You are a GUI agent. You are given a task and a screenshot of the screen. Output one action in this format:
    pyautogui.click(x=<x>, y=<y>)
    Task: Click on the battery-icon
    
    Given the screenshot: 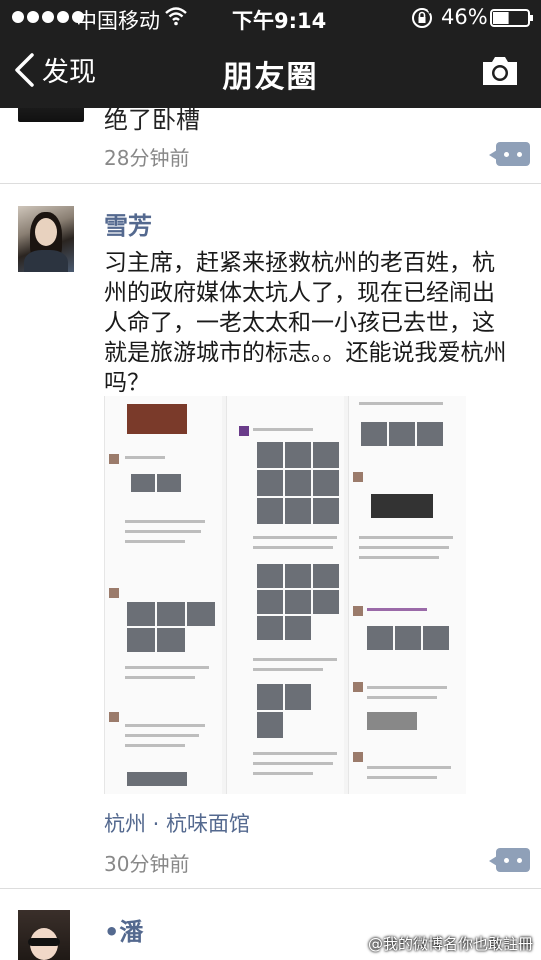 What is the action you would take?
    pyautogui.click(x=511, y=18)
    